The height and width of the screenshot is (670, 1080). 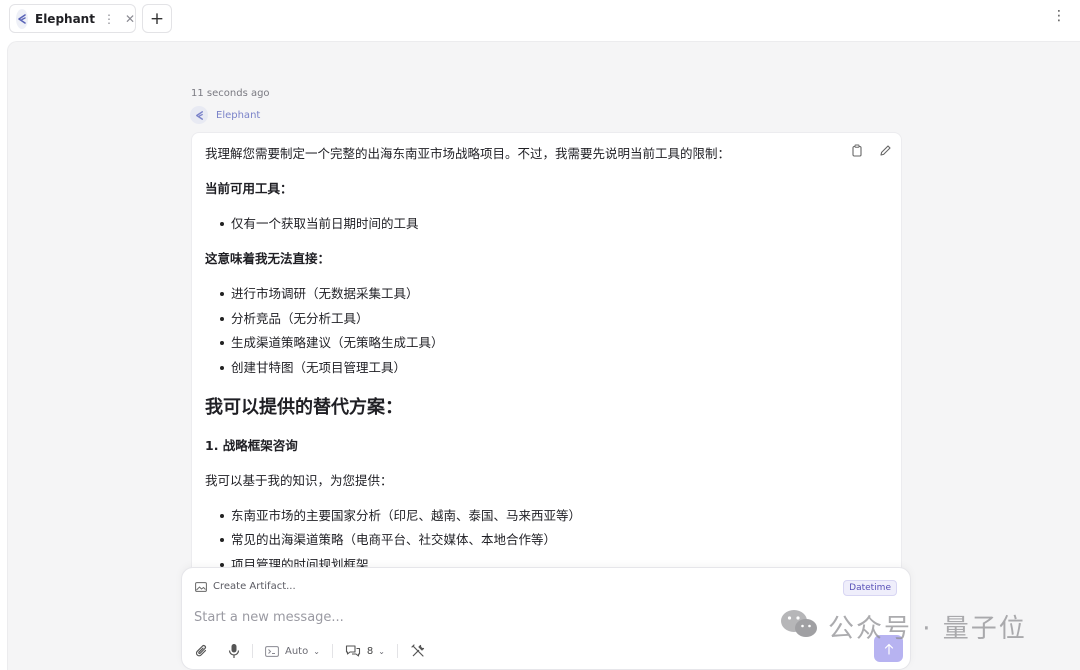 I want to click on list-item: 仅有一个获取当前日期时间的工具, so click(x=553, y=224).